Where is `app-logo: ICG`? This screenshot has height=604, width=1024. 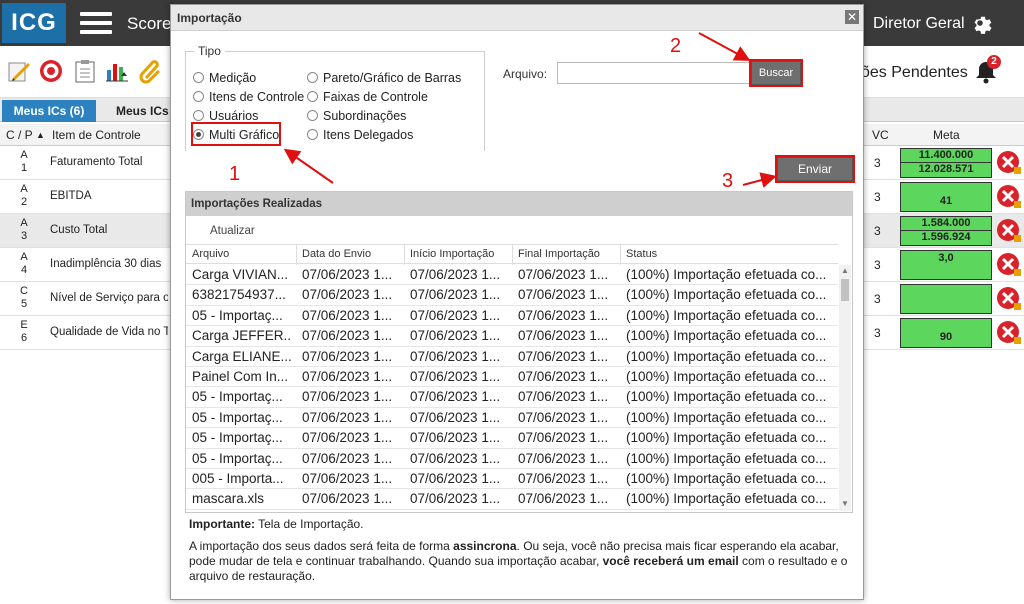
app-logo: ICG is located at coordinates (34, 23).